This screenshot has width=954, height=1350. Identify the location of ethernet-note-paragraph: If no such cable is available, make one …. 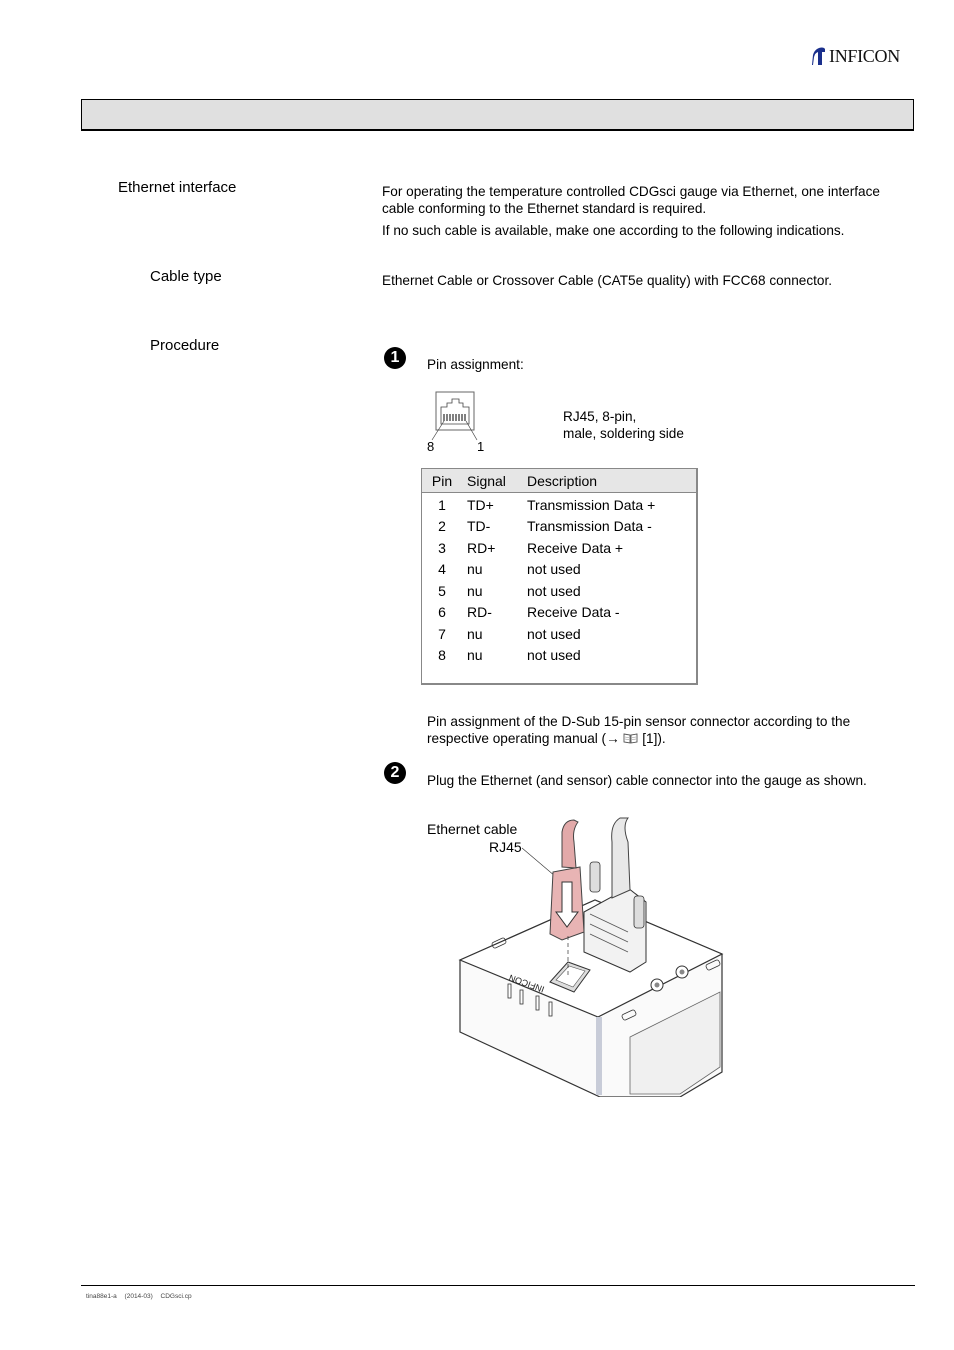
(613, 230).